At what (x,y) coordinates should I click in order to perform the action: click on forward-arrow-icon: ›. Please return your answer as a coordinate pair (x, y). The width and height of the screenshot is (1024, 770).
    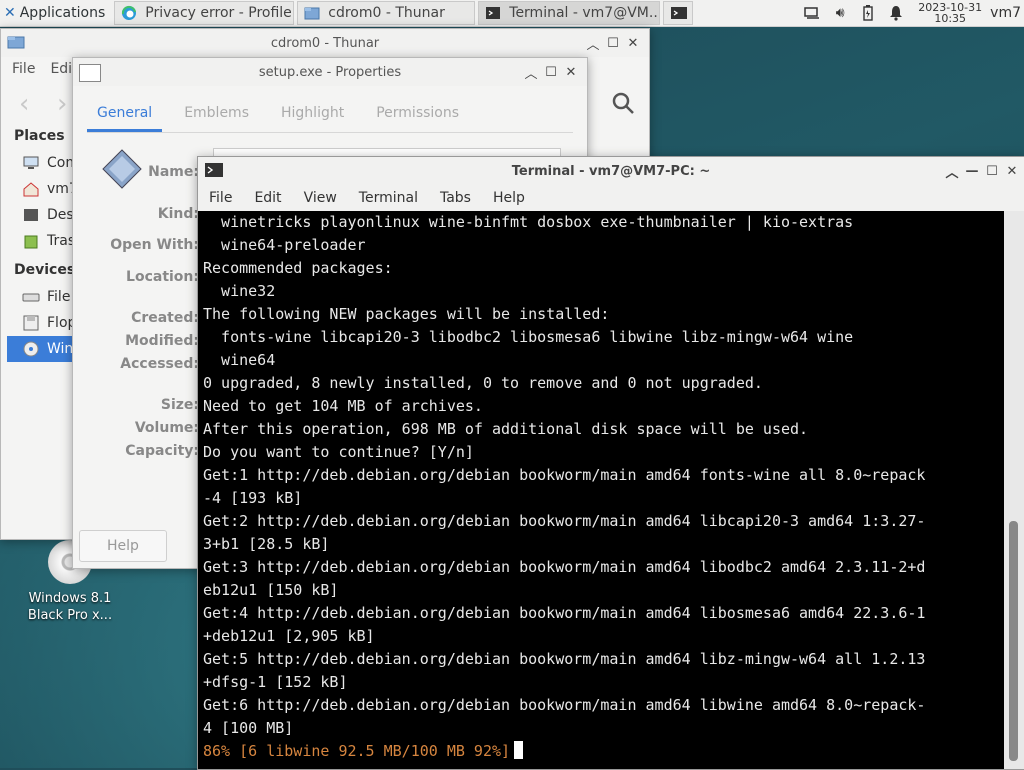
    Looking at the image, I should click on (62, 104).